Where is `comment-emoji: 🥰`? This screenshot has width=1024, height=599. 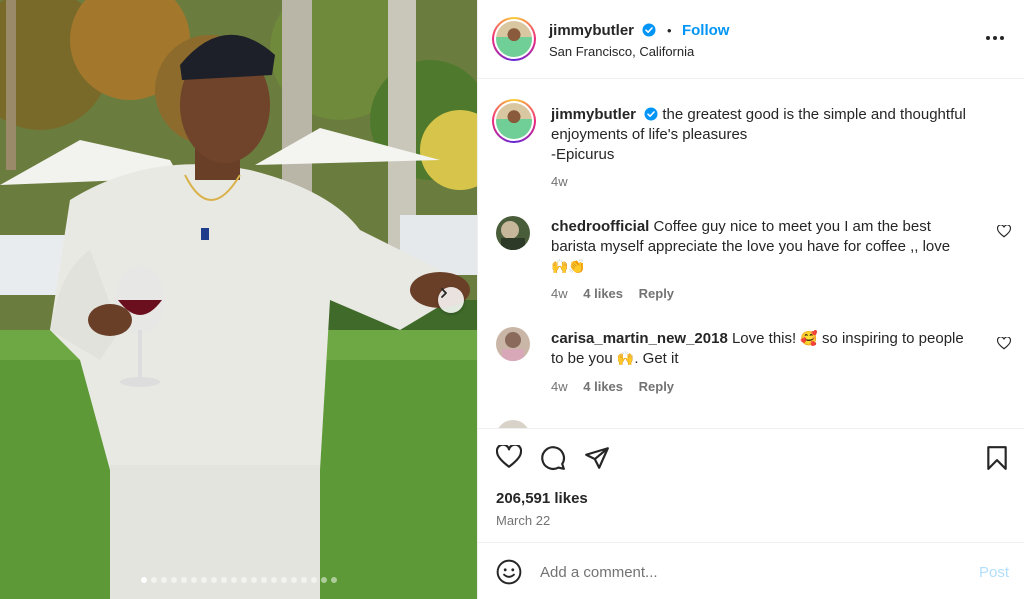 comment-emoji: 🥰 is located at coordinates (809, 339).